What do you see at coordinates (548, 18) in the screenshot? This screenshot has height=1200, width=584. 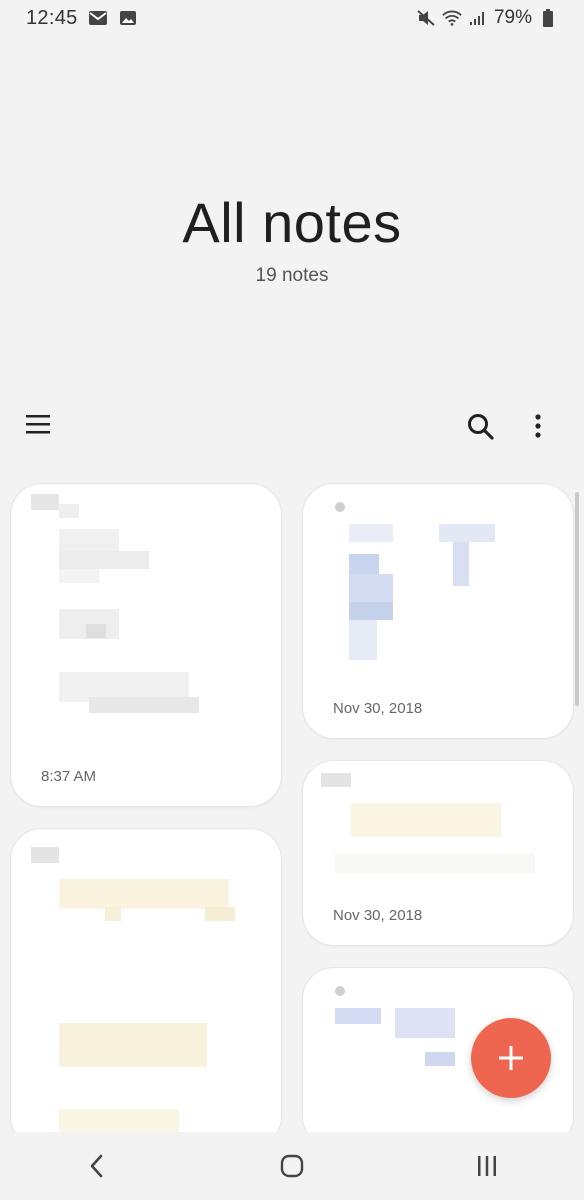 I see `battery-icon` at bounding box center [548, 18].